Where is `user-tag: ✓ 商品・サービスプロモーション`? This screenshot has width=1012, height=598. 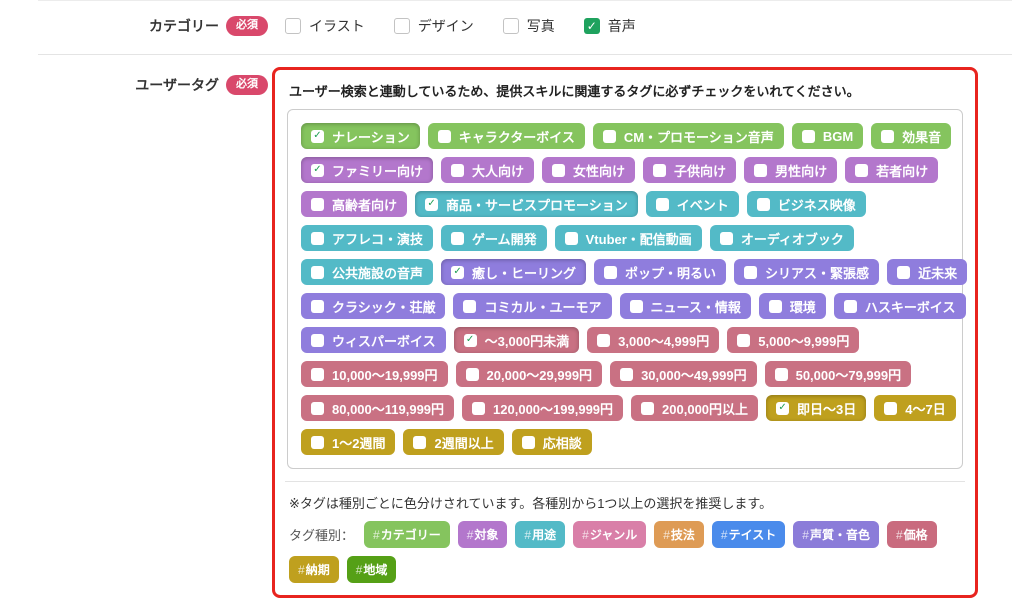
user-tag: ✓ 商品・サービスプロモーション is located at coordinates (526, 204).